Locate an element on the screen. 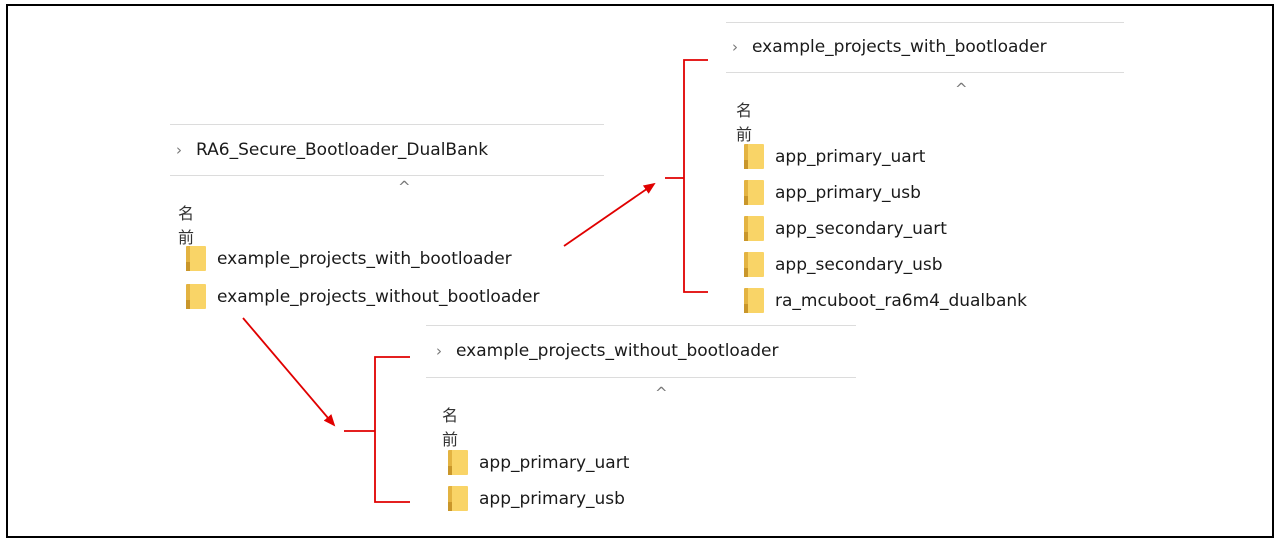  arrow-to-without-bootloader is located at coordinates (289, 372).